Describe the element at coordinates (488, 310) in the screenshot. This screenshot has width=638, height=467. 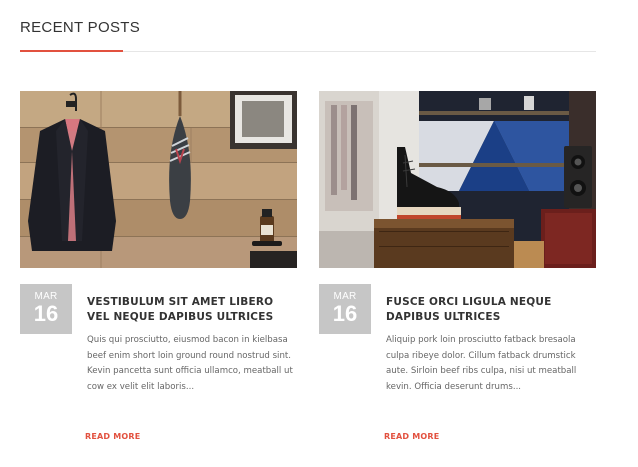
I see `post-title: FUSCE ORCI LIGULA NEQUE DAPIBUS ULTRICES` at that location.